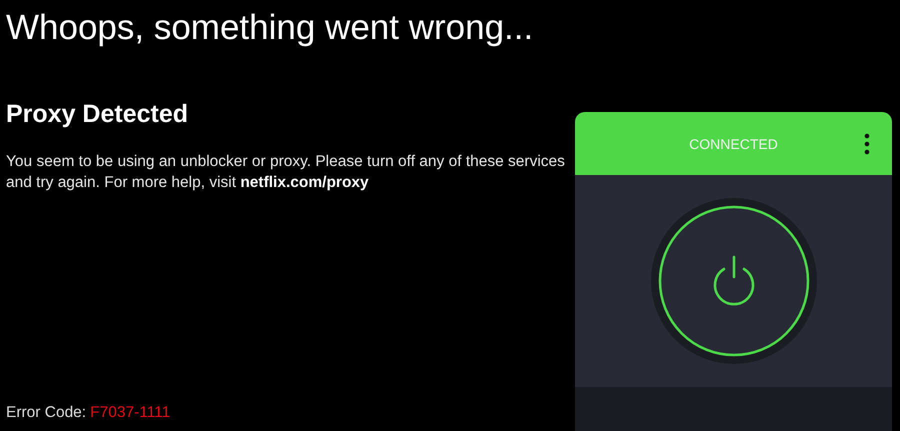 Image resolution: width=900 pixels, height=431 pixels. What do you see at coordinates (733, 144) in the screenshot?
I see `status-text: CONNECTED` at bounding box center [733, 144].